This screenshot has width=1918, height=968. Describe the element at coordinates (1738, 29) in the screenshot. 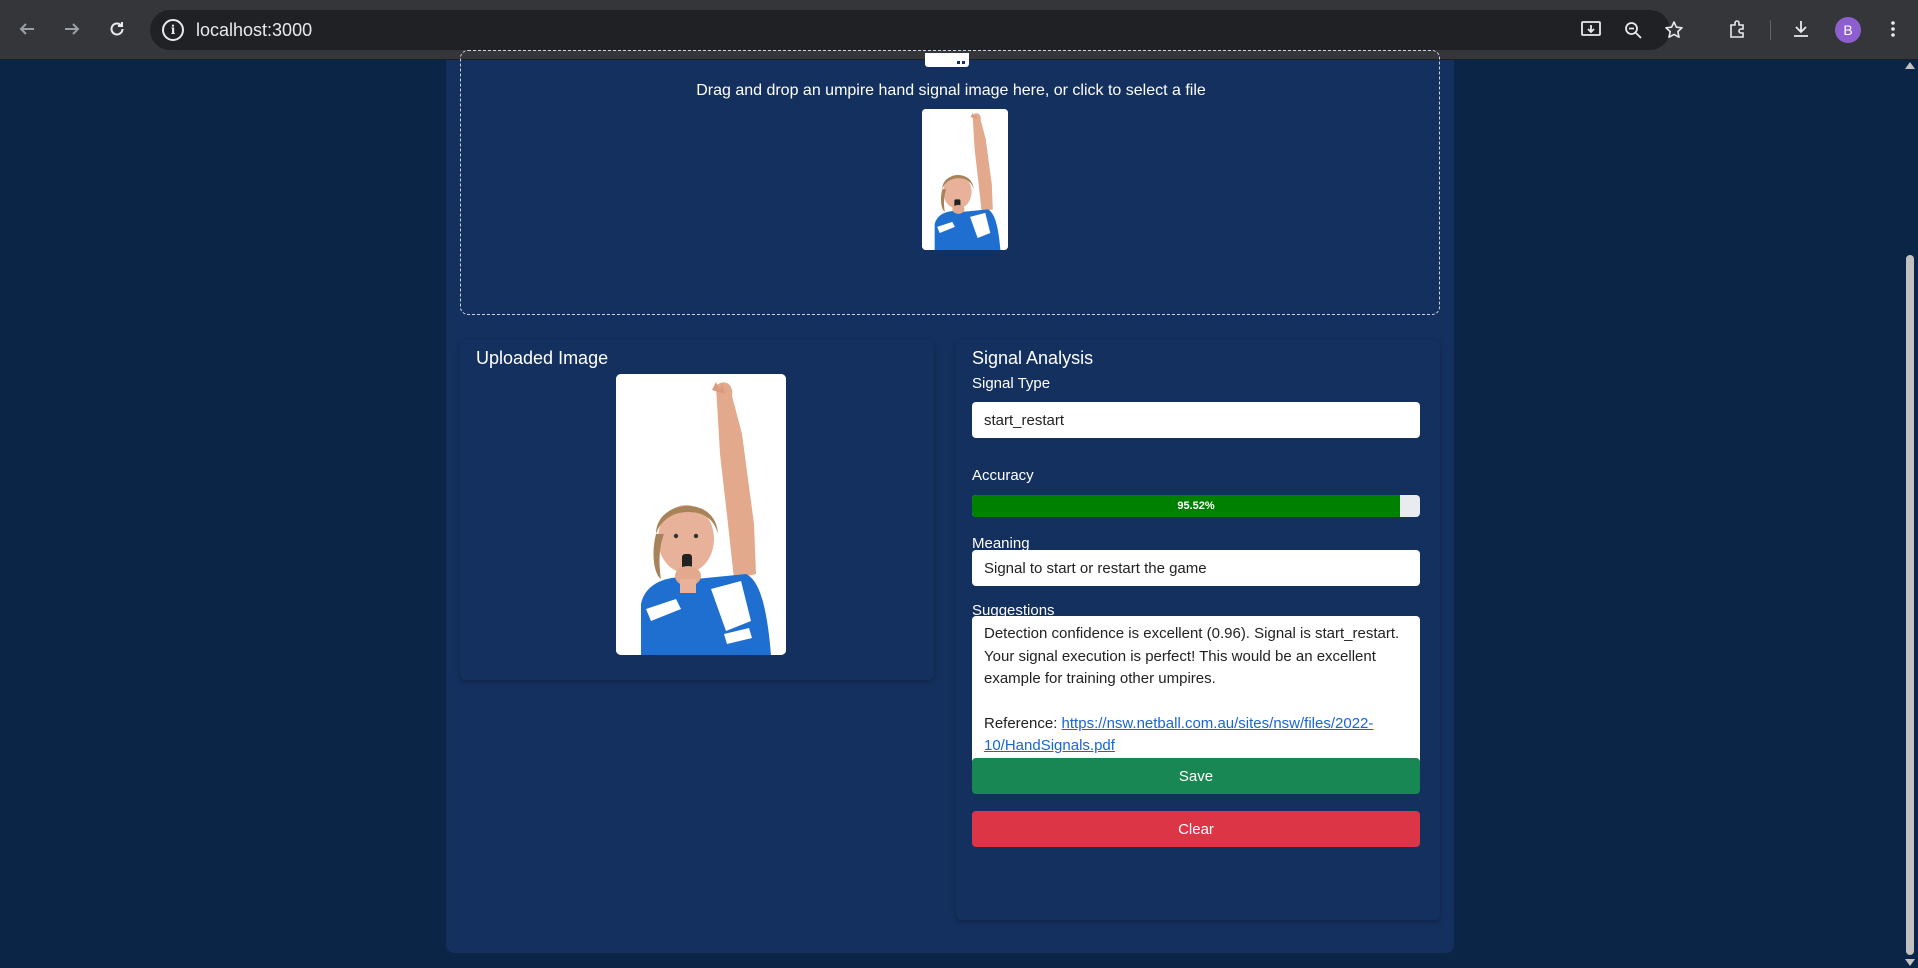

I see `puzzle-icon` at that location.